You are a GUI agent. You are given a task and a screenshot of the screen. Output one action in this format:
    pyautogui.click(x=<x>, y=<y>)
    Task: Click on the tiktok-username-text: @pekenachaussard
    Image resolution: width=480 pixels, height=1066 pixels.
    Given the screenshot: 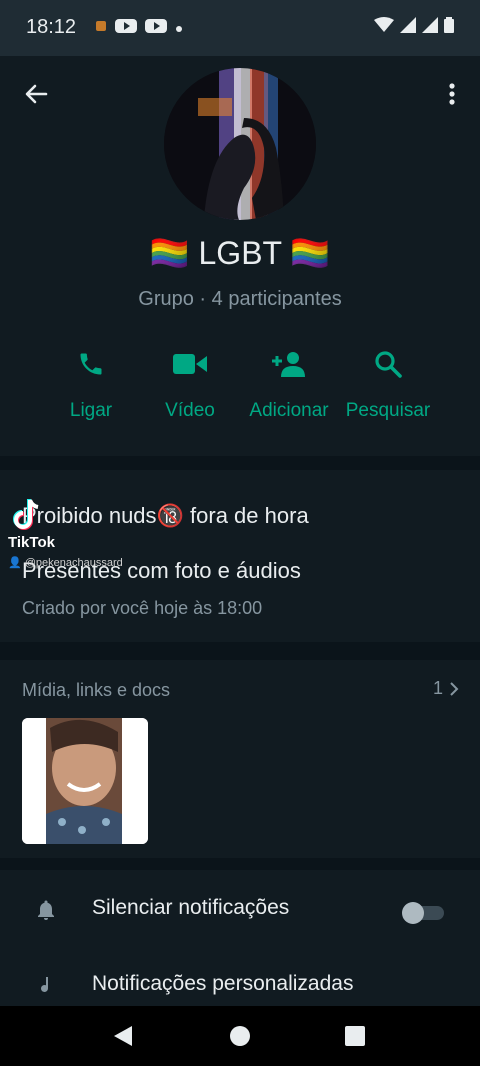 What is the action you would take?
    pyautogui.click(x=73, y=563)
    